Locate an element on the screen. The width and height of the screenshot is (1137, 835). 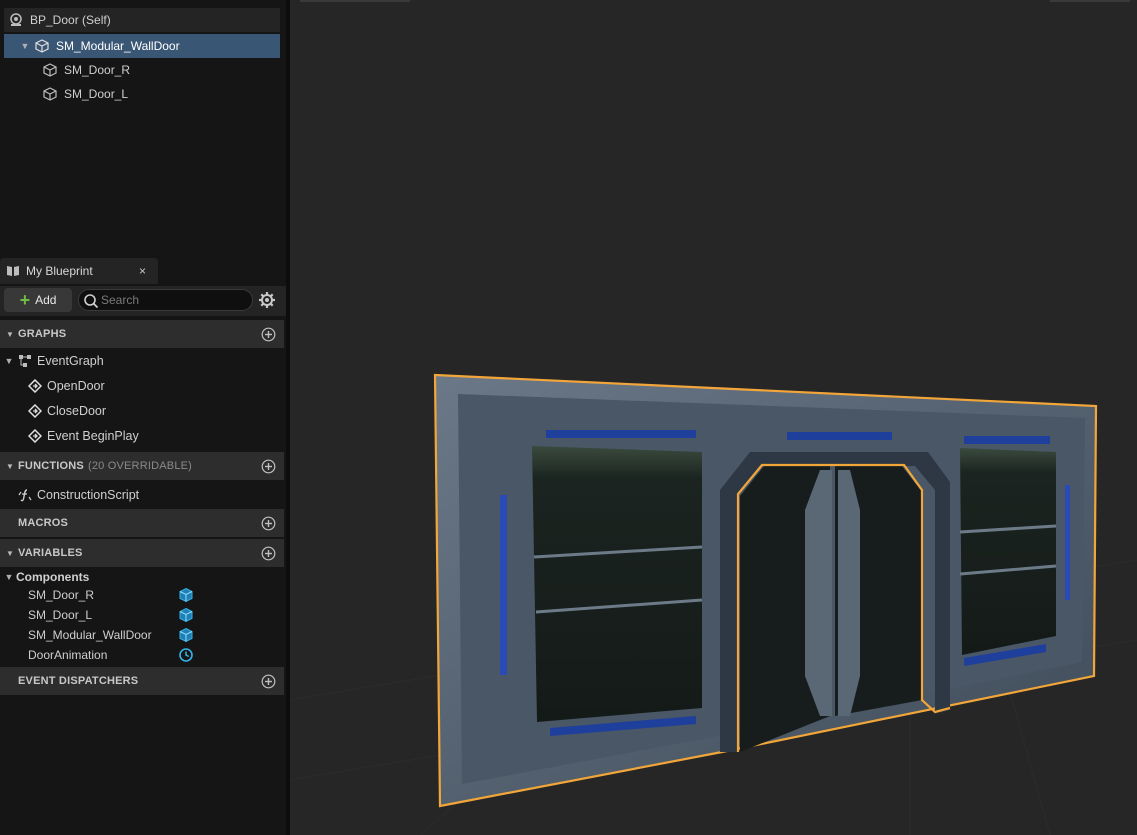
add-button: + Add is located at coordinates (38, 300).